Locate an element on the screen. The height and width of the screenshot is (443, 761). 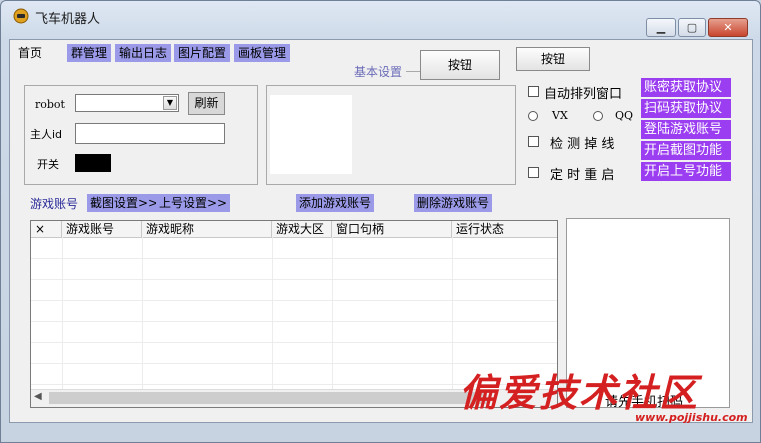
button-label: 开启截图功能 is located at coordinates (683, 150).